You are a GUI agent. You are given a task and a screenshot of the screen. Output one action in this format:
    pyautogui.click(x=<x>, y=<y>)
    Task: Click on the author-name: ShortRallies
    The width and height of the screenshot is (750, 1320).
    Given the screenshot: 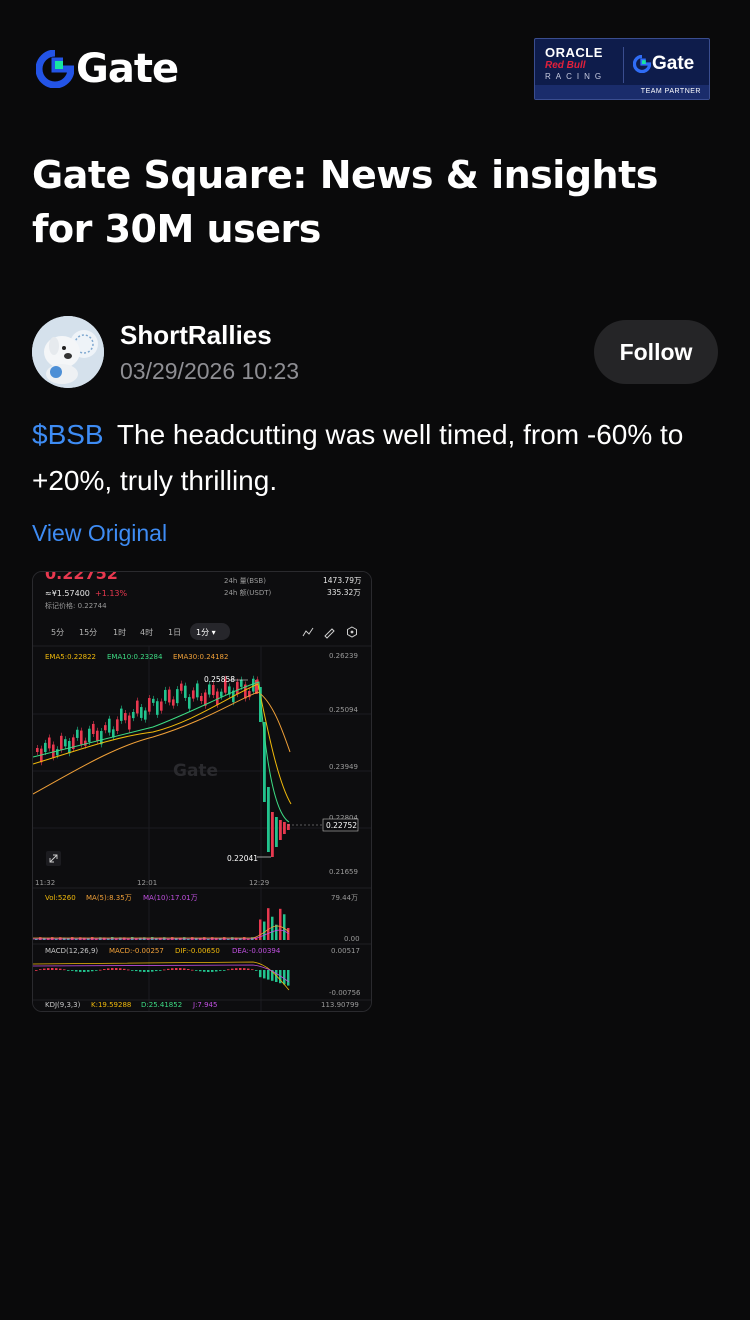 What is the action you would take?
    pyautogui.click(x=196, y=335)
    